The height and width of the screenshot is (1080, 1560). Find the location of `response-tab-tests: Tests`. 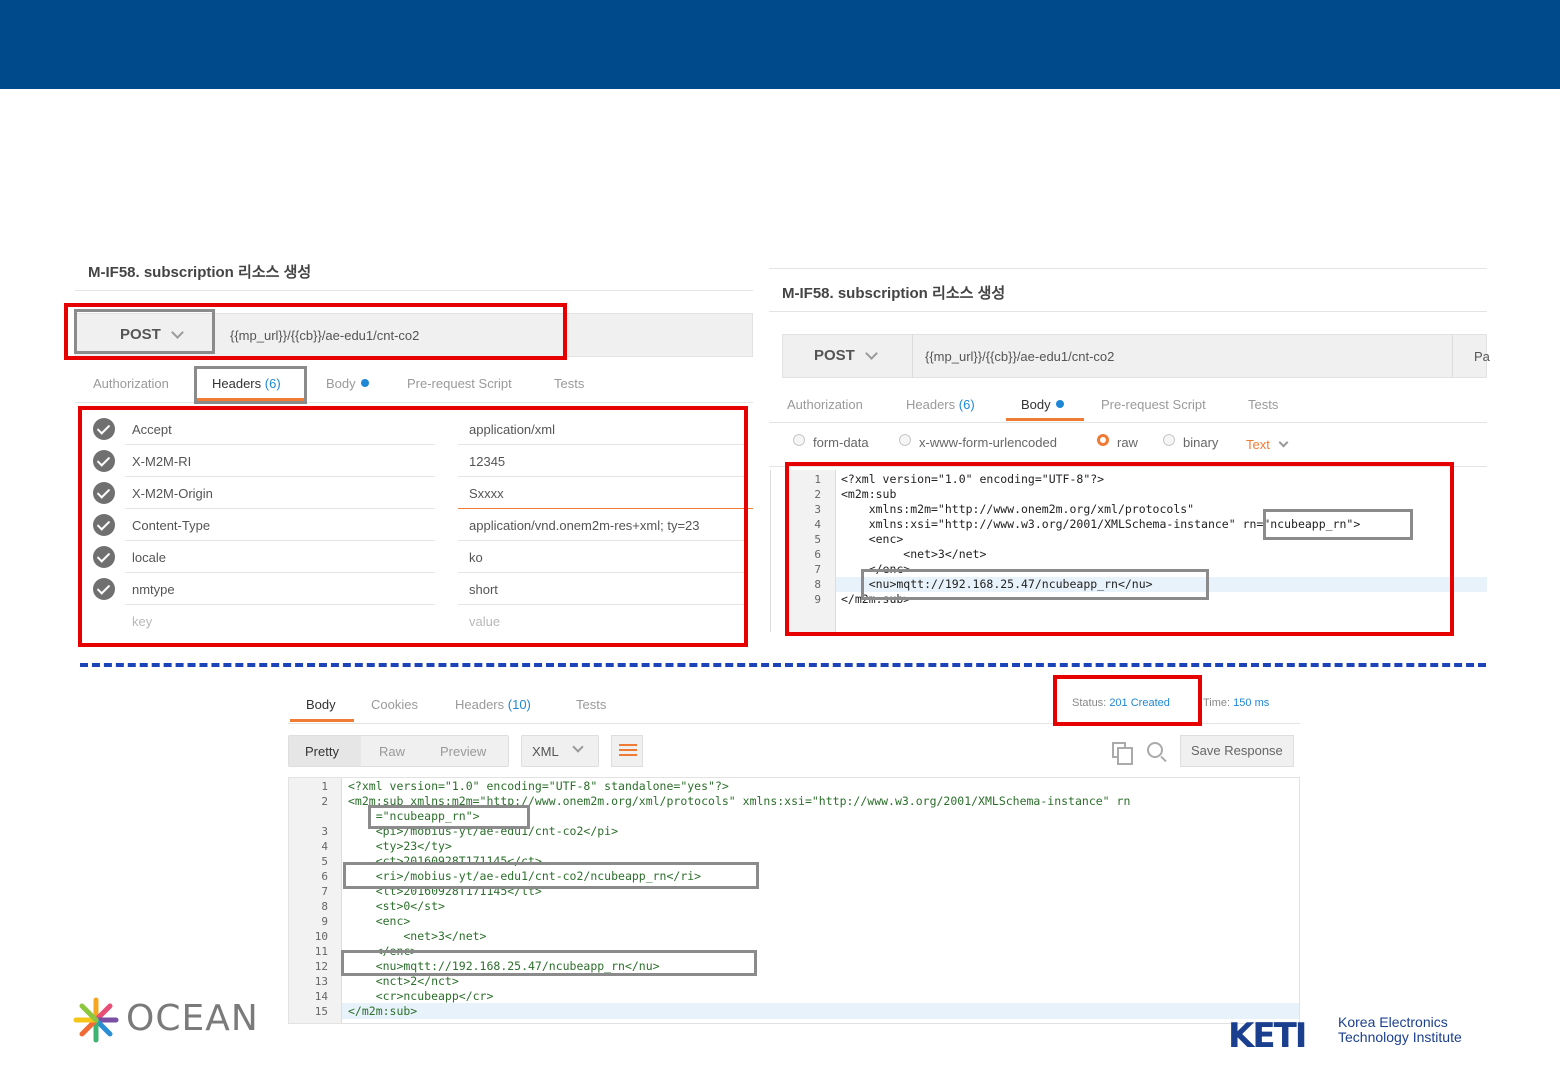

response-tab-tests: Tests is located at coordinates (591, 704).